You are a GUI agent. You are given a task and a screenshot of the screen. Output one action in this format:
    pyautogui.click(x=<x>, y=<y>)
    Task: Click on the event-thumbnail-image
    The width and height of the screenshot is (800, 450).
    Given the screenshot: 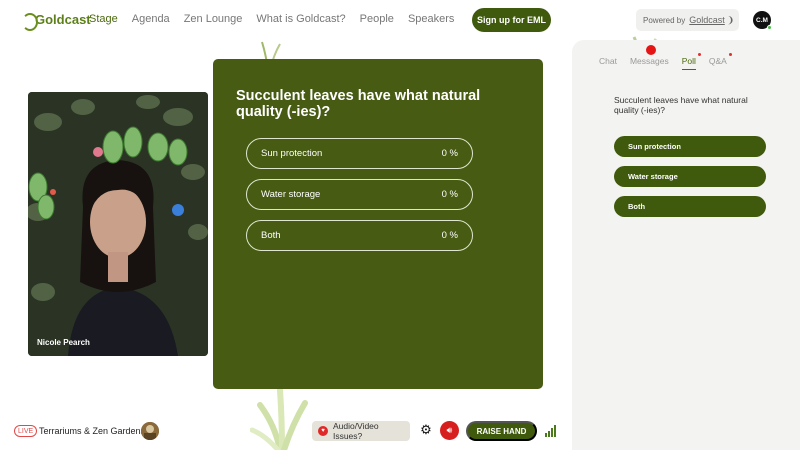 What is the action you would take?
    pyautogui.click(x=150, y=431)
    